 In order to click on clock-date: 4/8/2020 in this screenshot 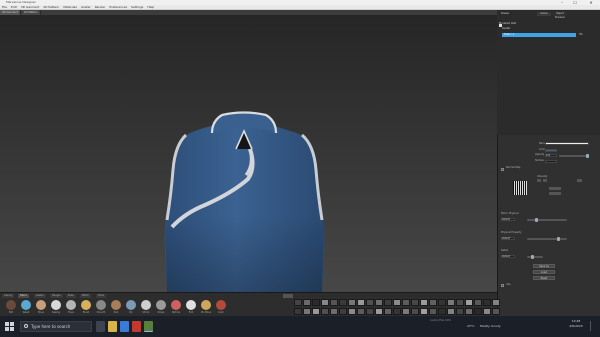, I will do `click(576, 326)`.